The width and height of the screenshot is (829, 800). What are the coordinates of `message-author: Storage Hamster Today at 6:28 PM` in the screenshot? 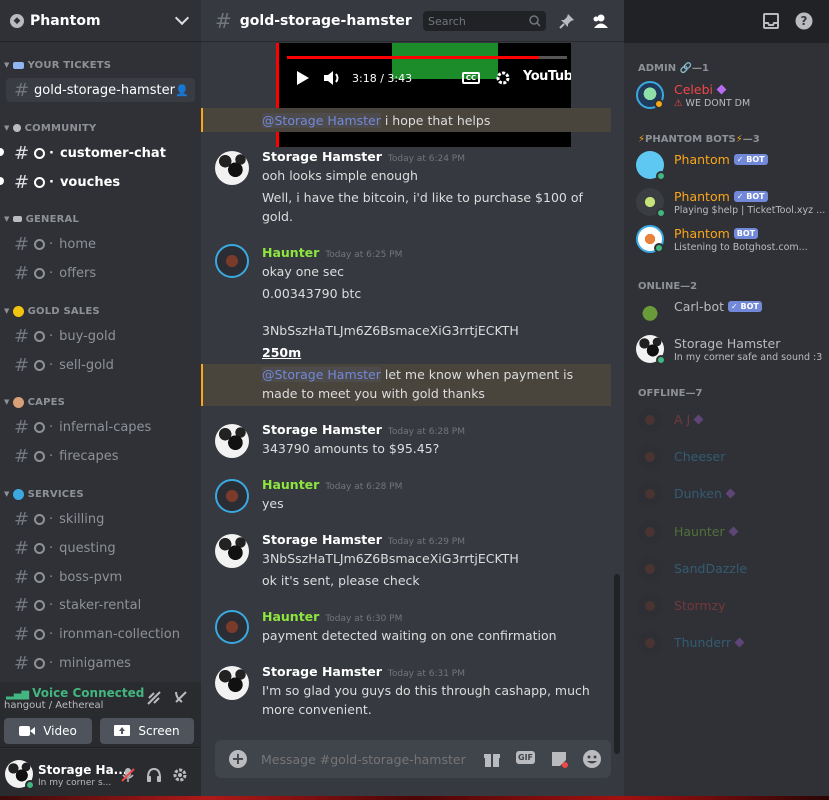 It's located at (363, 429).